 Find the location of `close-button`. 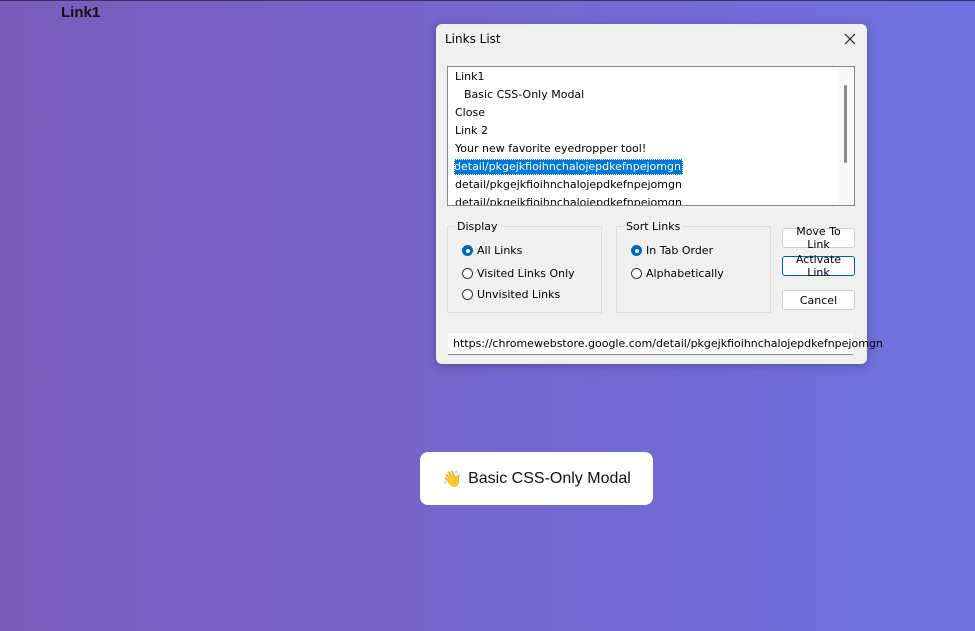

close-button is located at coordinates (850, 39).